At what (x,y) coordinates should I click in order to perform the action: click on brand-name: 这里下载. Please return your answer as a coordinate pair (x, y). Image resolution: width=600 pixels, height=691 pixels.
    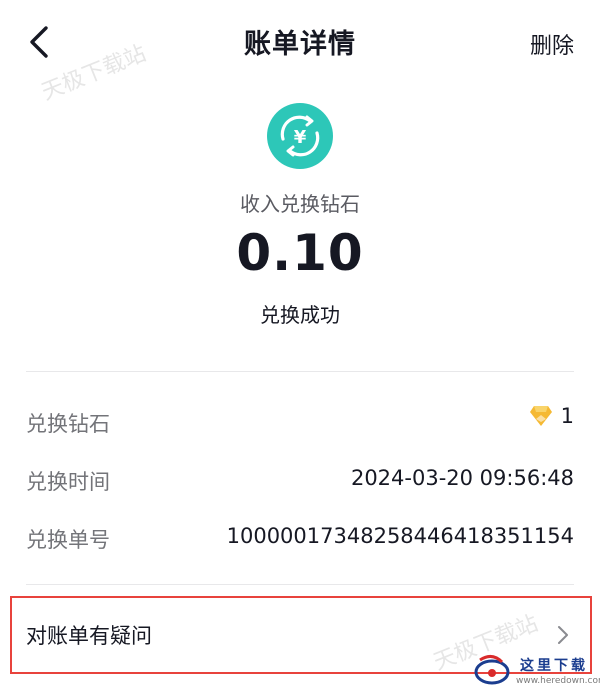
    Looking at the image, I should click on (554, 666).